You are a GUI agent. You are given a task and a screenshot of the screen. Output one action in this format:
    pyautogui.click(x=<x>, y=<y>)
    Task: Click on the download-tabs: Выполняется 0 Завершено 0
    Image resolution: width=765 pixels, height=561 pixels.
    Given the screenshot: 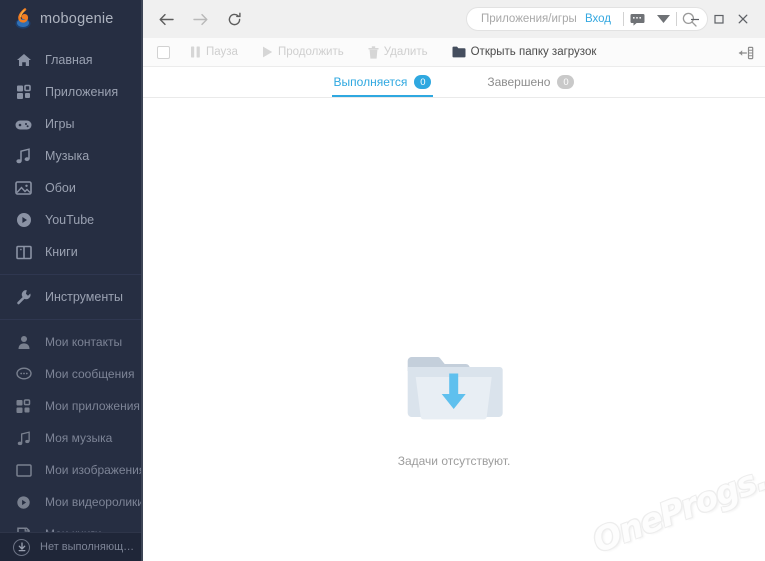 What is the action you would take?
    pyautogui.click(x=454, y=82)
    